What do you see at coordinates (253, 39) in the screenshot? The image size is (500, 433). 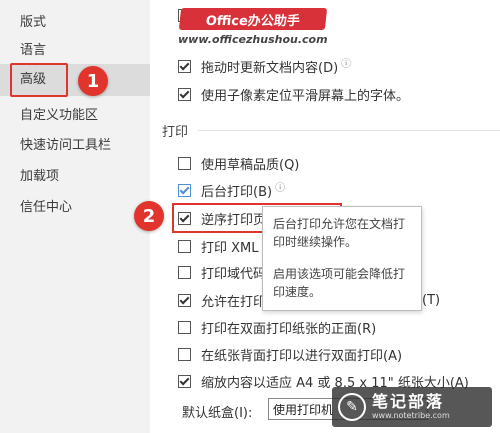 I see `watermark-url: www.officezhushou.com` at bounding box center [253, 39].